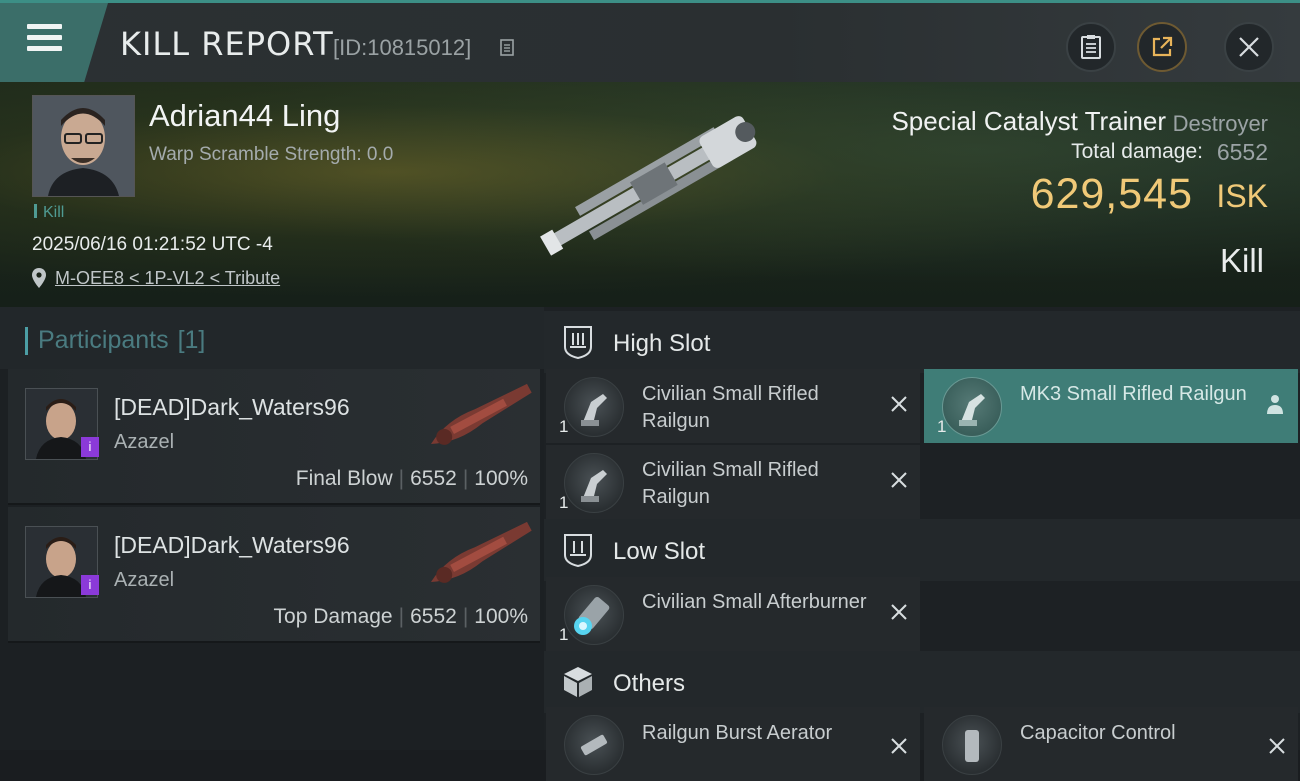 The width and height of the screenshot is (1300, 781). I want to click on share-button, so click(1162, 47).